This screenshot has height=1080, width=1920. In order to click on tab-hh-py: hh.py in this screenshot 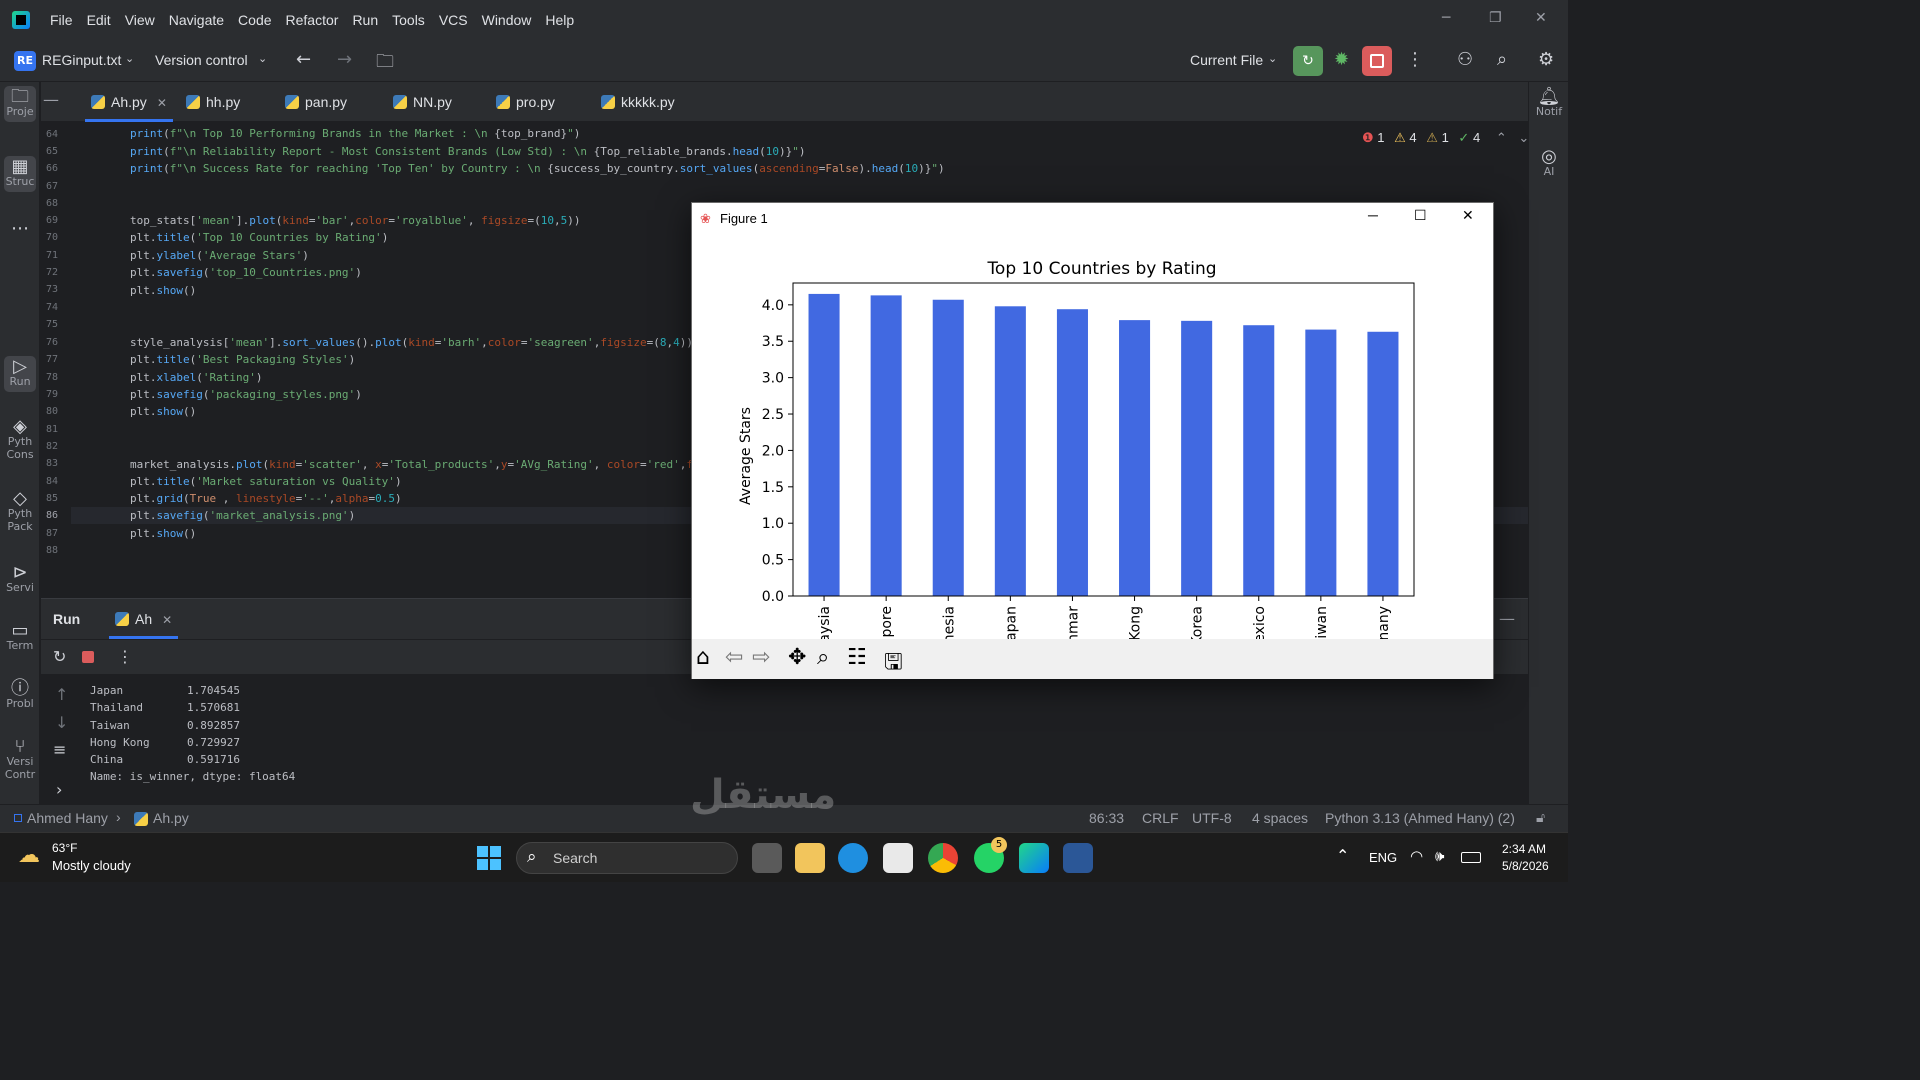, I will do `click(213, 102)`.